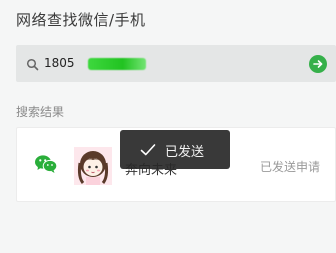 Image resolution: width=336 pixels, height=253 pixels. What do you see at coordinates (40, 112) in the screenshot?
I see `search-results-label: 搜索结果` at bounding box center [40, 112].